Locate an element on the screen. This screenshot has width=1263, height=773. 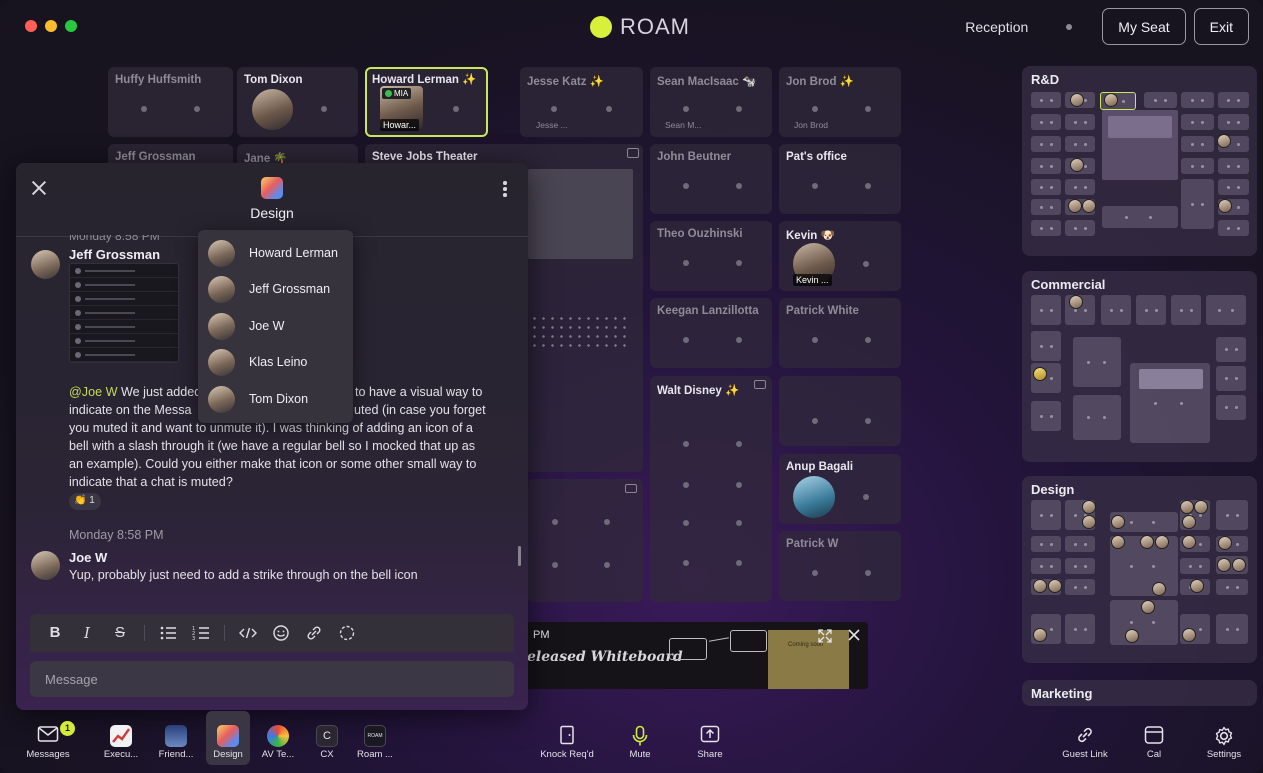
member-item: Howard Lerman is located at coordinates (278, 253).